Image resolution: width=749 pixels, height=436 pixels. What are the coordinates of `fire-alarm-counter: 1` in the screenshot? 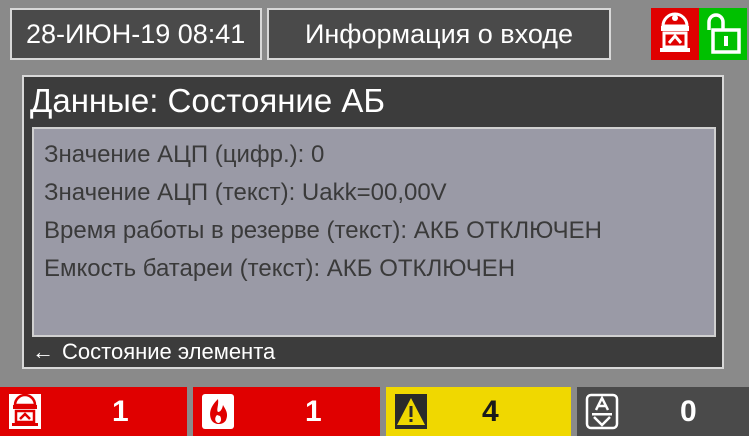 It's located at (93, 411).